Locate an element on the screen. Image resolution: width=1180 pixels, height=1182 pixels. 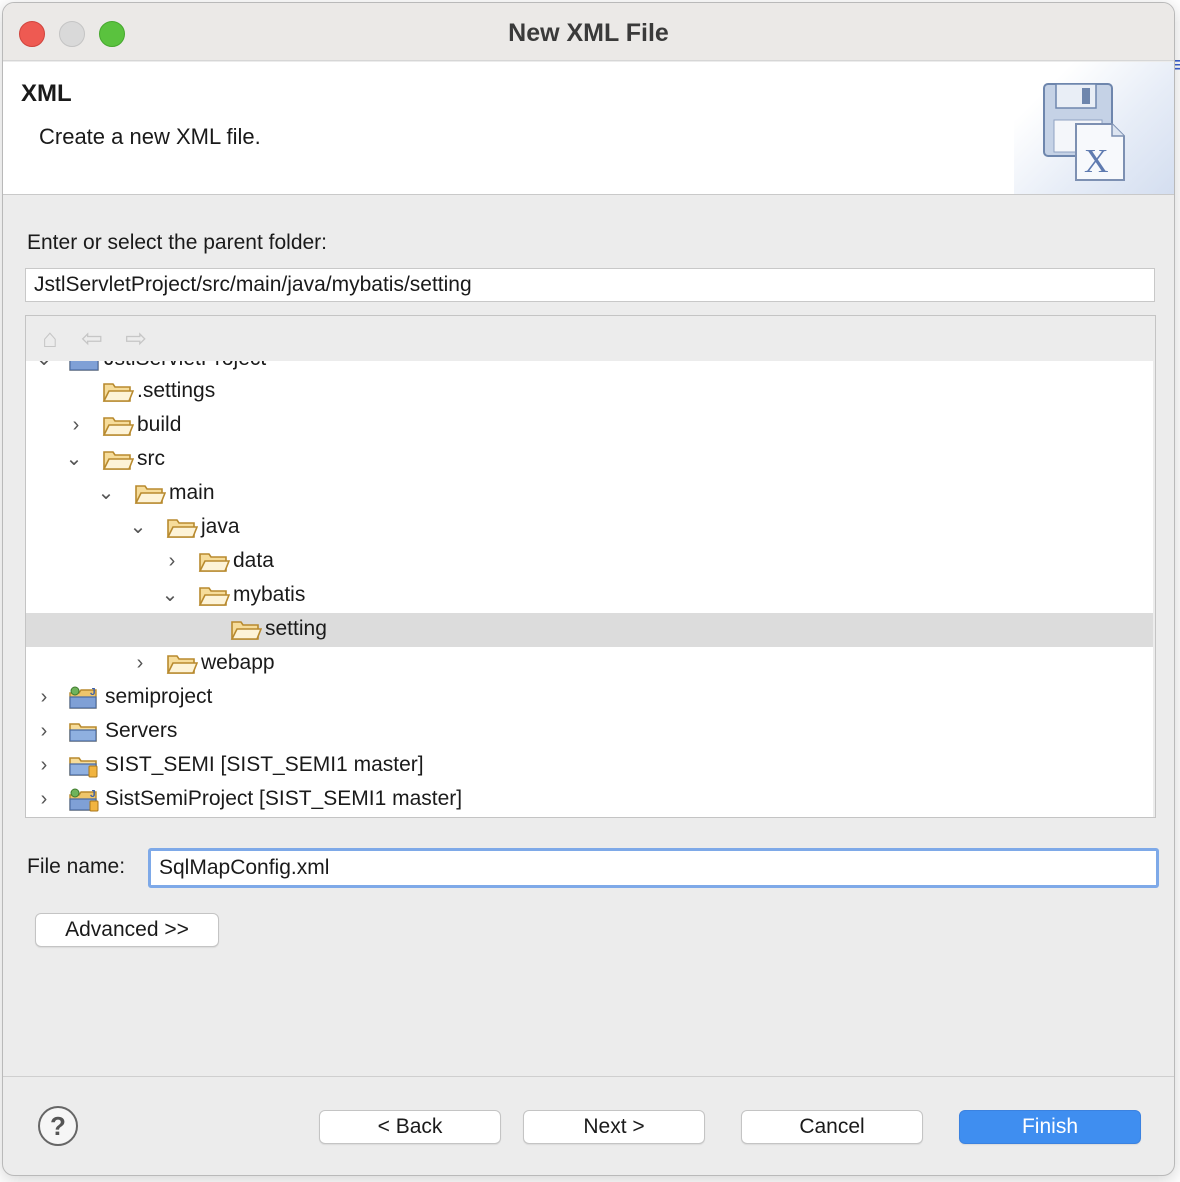
tree-item-selected: setting is located at coordinates (589, 630).